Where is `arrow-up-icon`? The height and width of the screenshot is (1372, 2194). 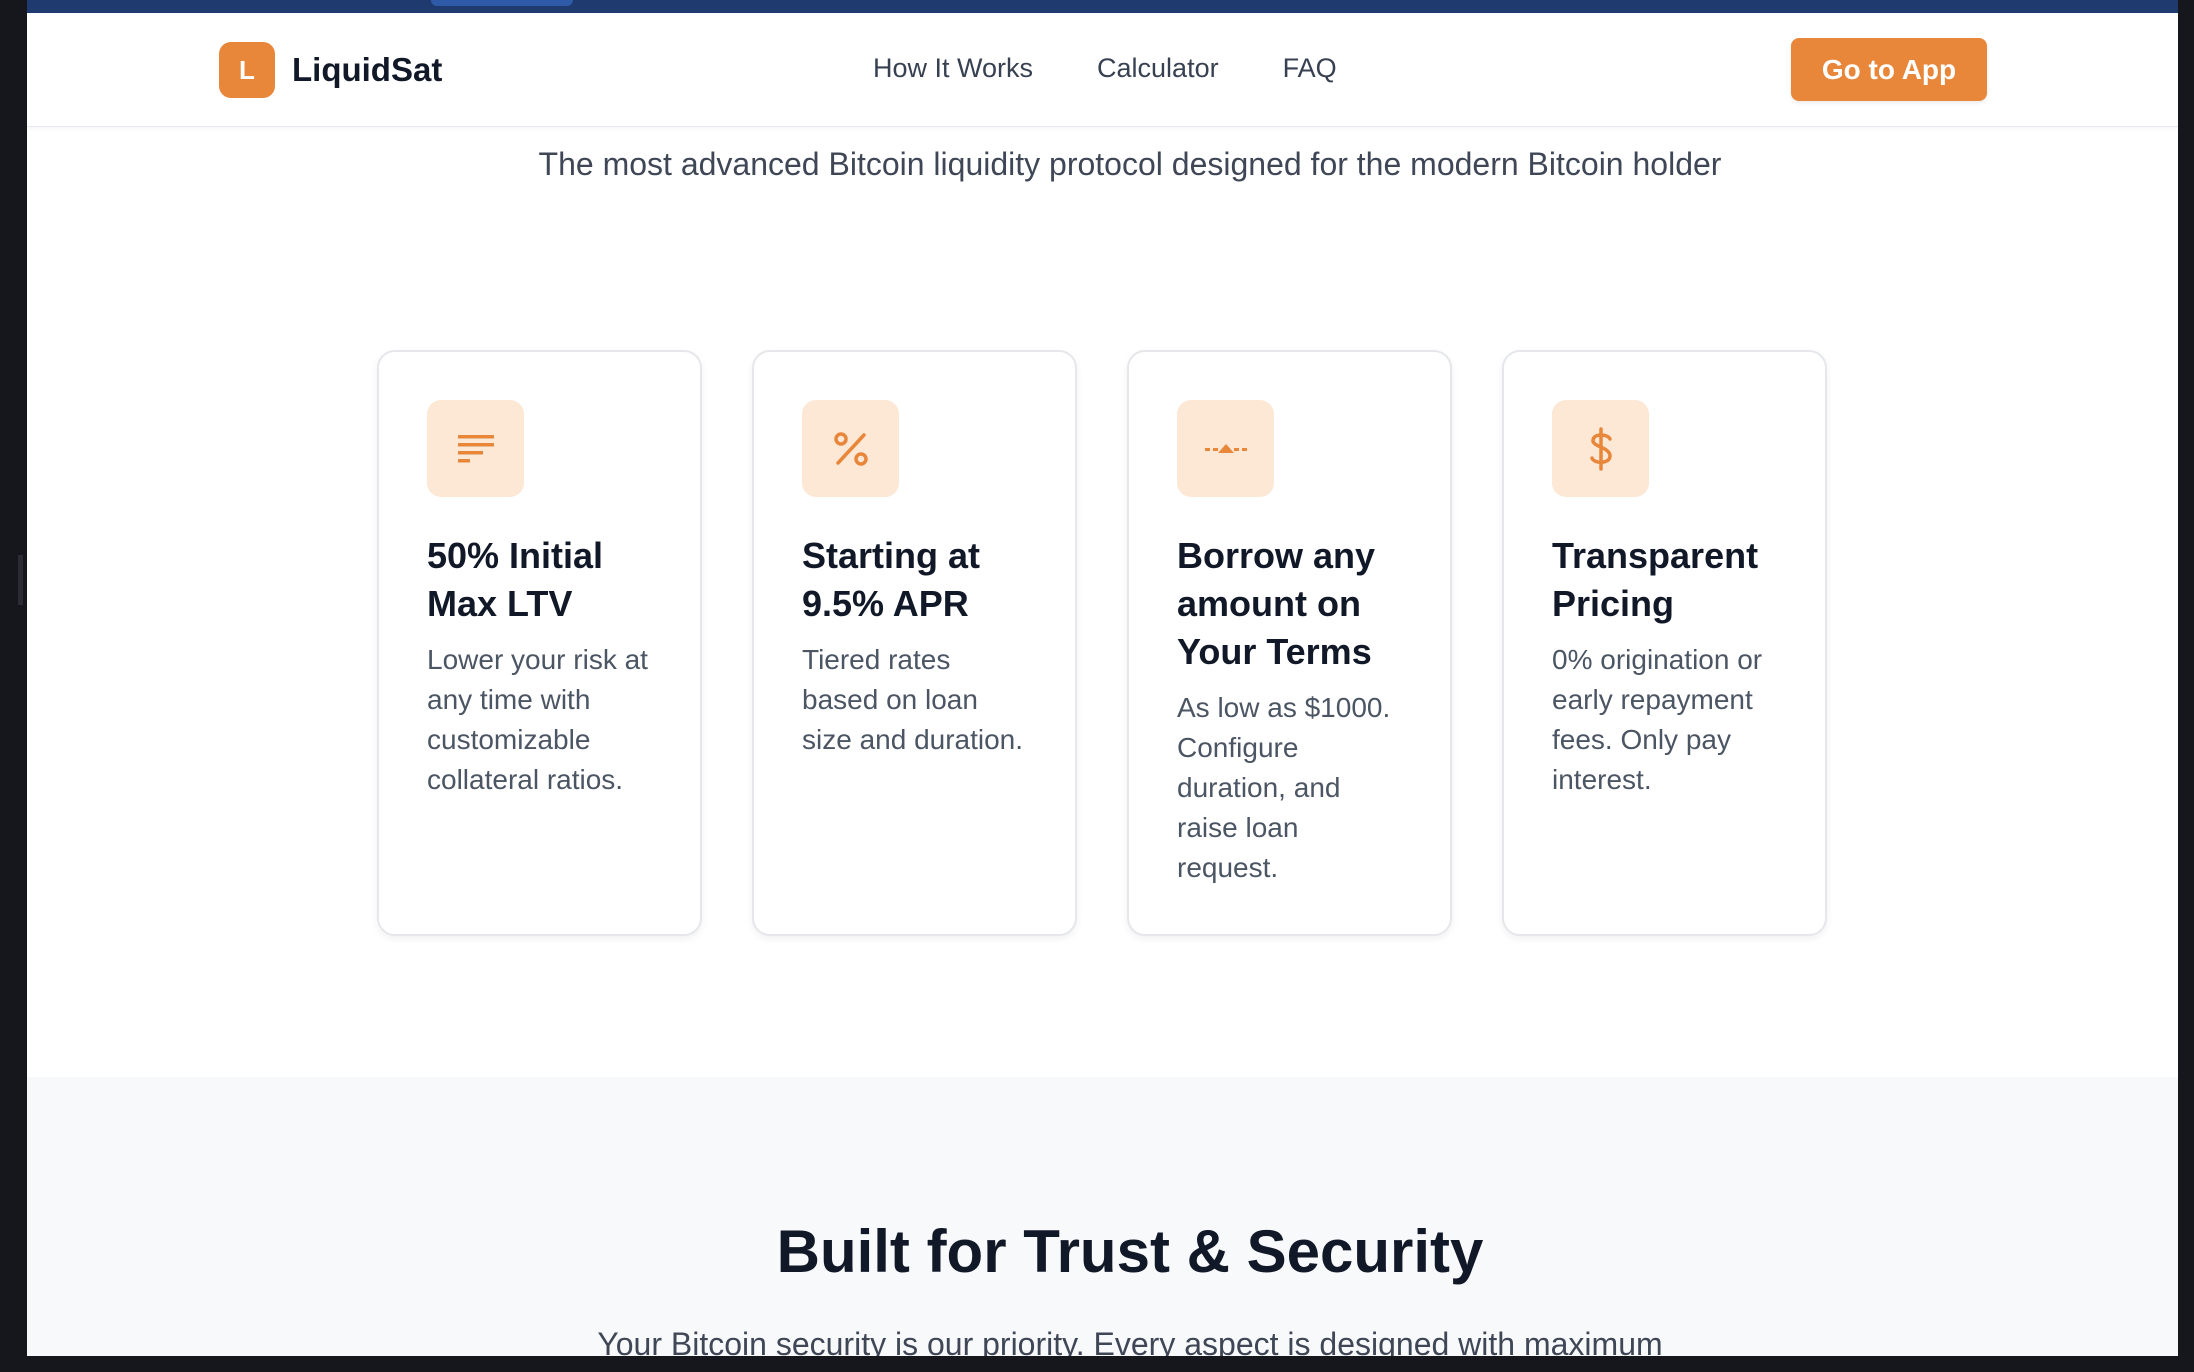 arrow-up-icon is located at coordinates (1225, 448).